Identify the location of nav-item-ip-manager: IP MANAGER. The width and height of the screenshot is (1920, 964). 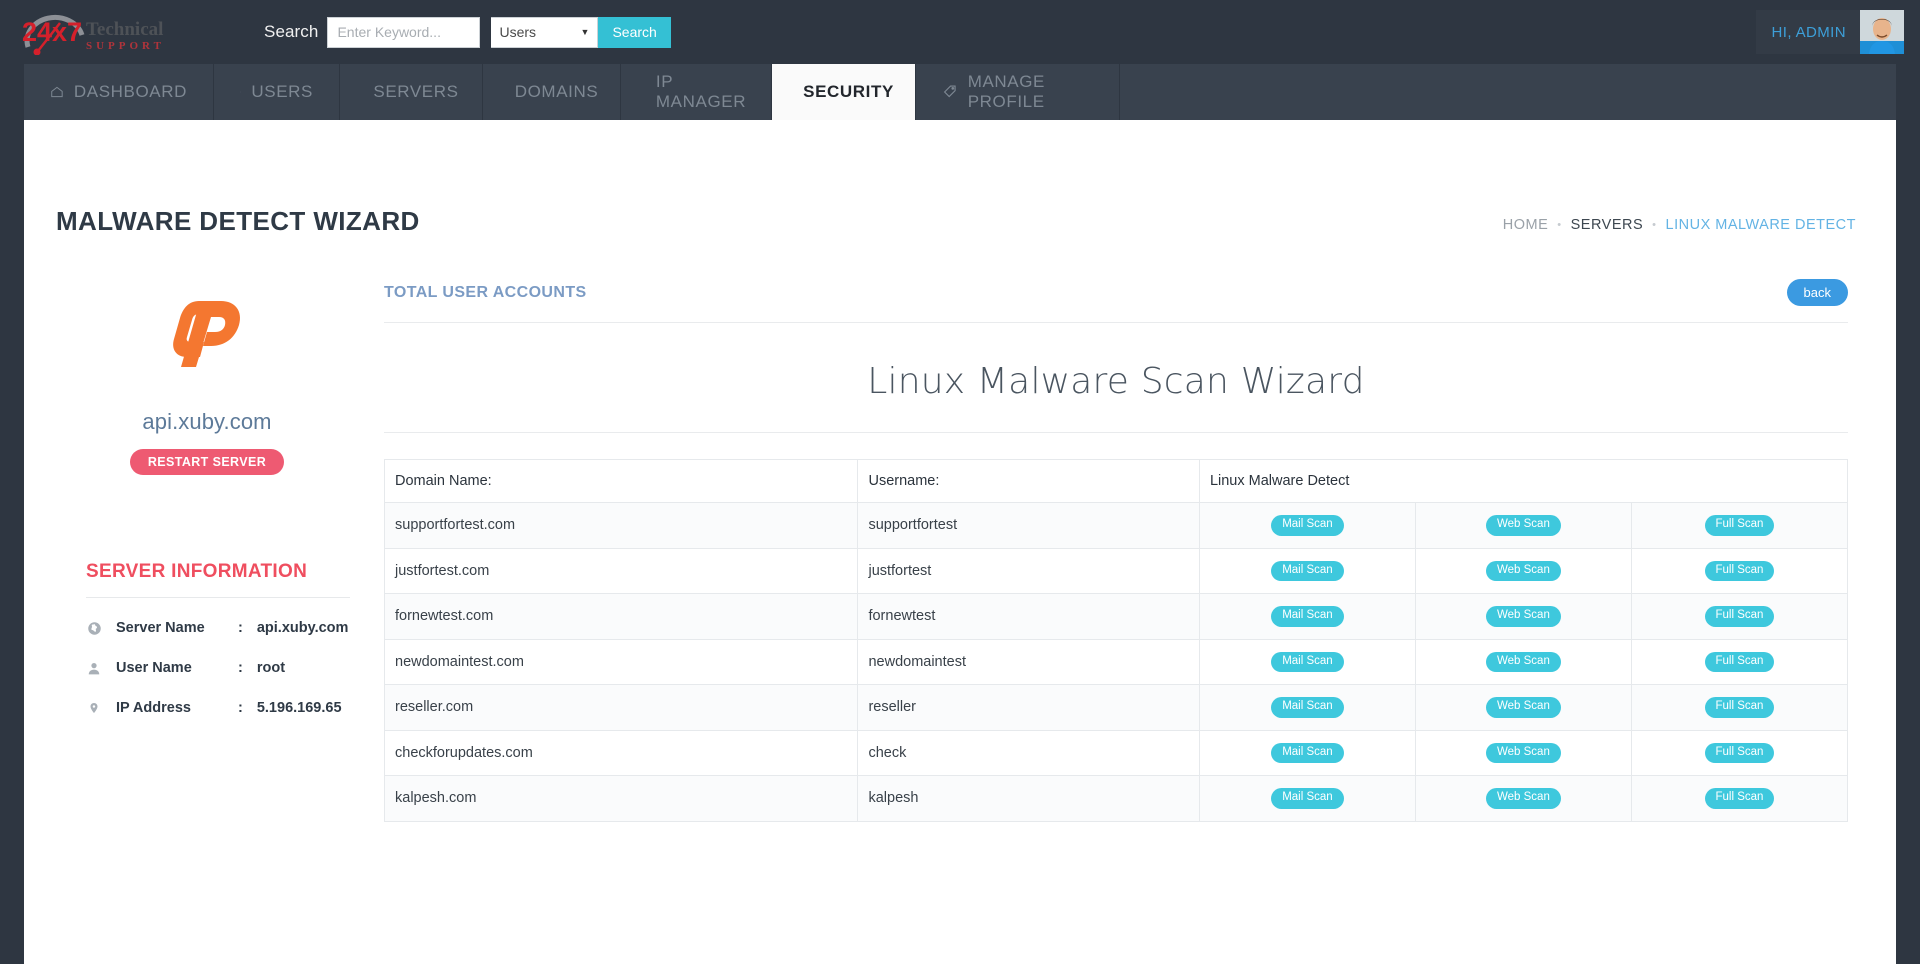
(696, 92).